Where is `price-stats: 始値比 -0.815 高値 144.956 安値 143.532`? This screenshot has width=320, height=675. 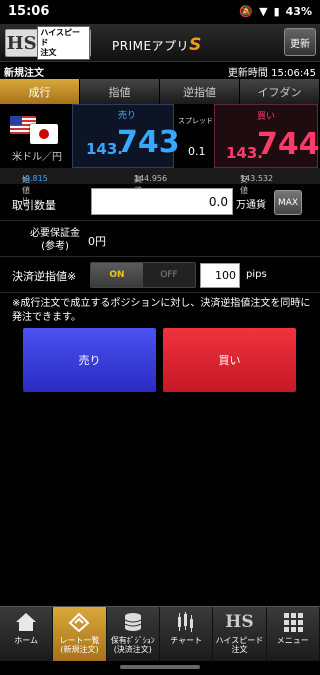 price-stats: 始値比 -0.815 高値 144.956 安値 143.532 is located at coordinates (160, 187).